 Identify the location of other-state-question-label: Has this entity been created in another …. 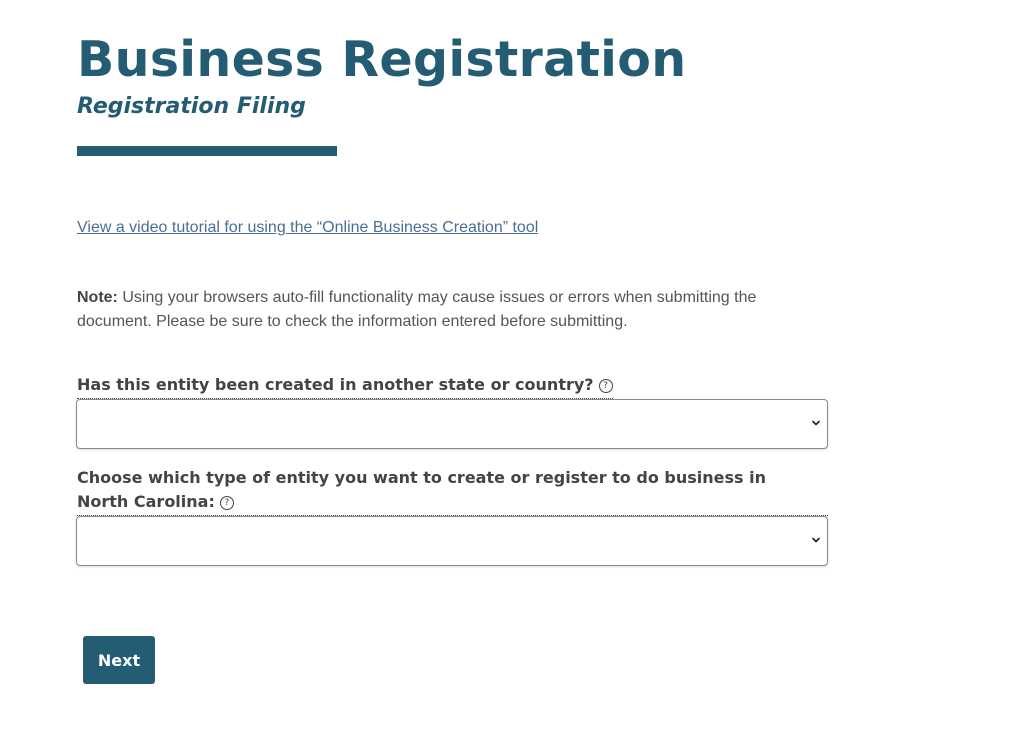
(345, 386).